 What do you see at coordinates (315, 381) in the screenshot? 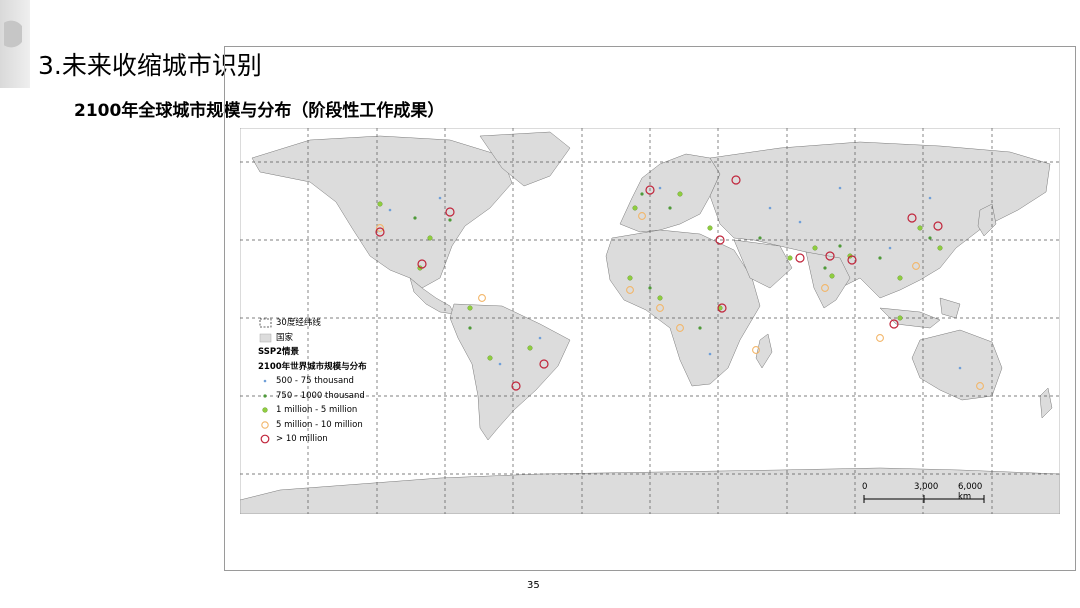
I see `legend-class-label: 500 - 75 thousand` at bounding box center [315, 381].